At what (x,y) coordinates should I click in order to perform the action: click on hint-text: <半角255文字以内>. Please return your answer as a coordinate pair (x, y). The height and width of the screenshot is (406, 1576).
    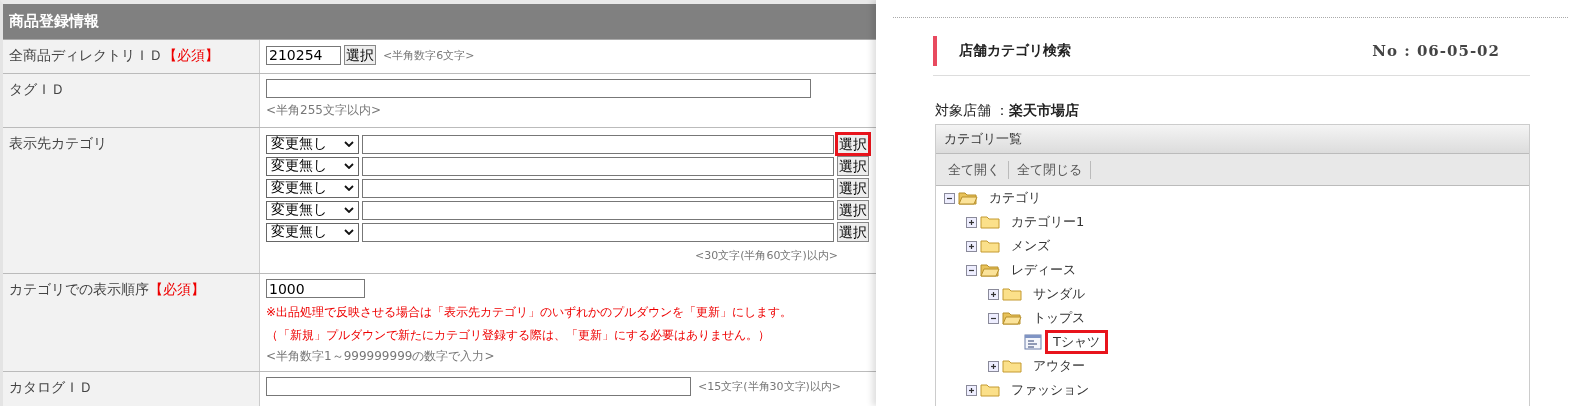
    Looking at the image, I should click on (324, 110).